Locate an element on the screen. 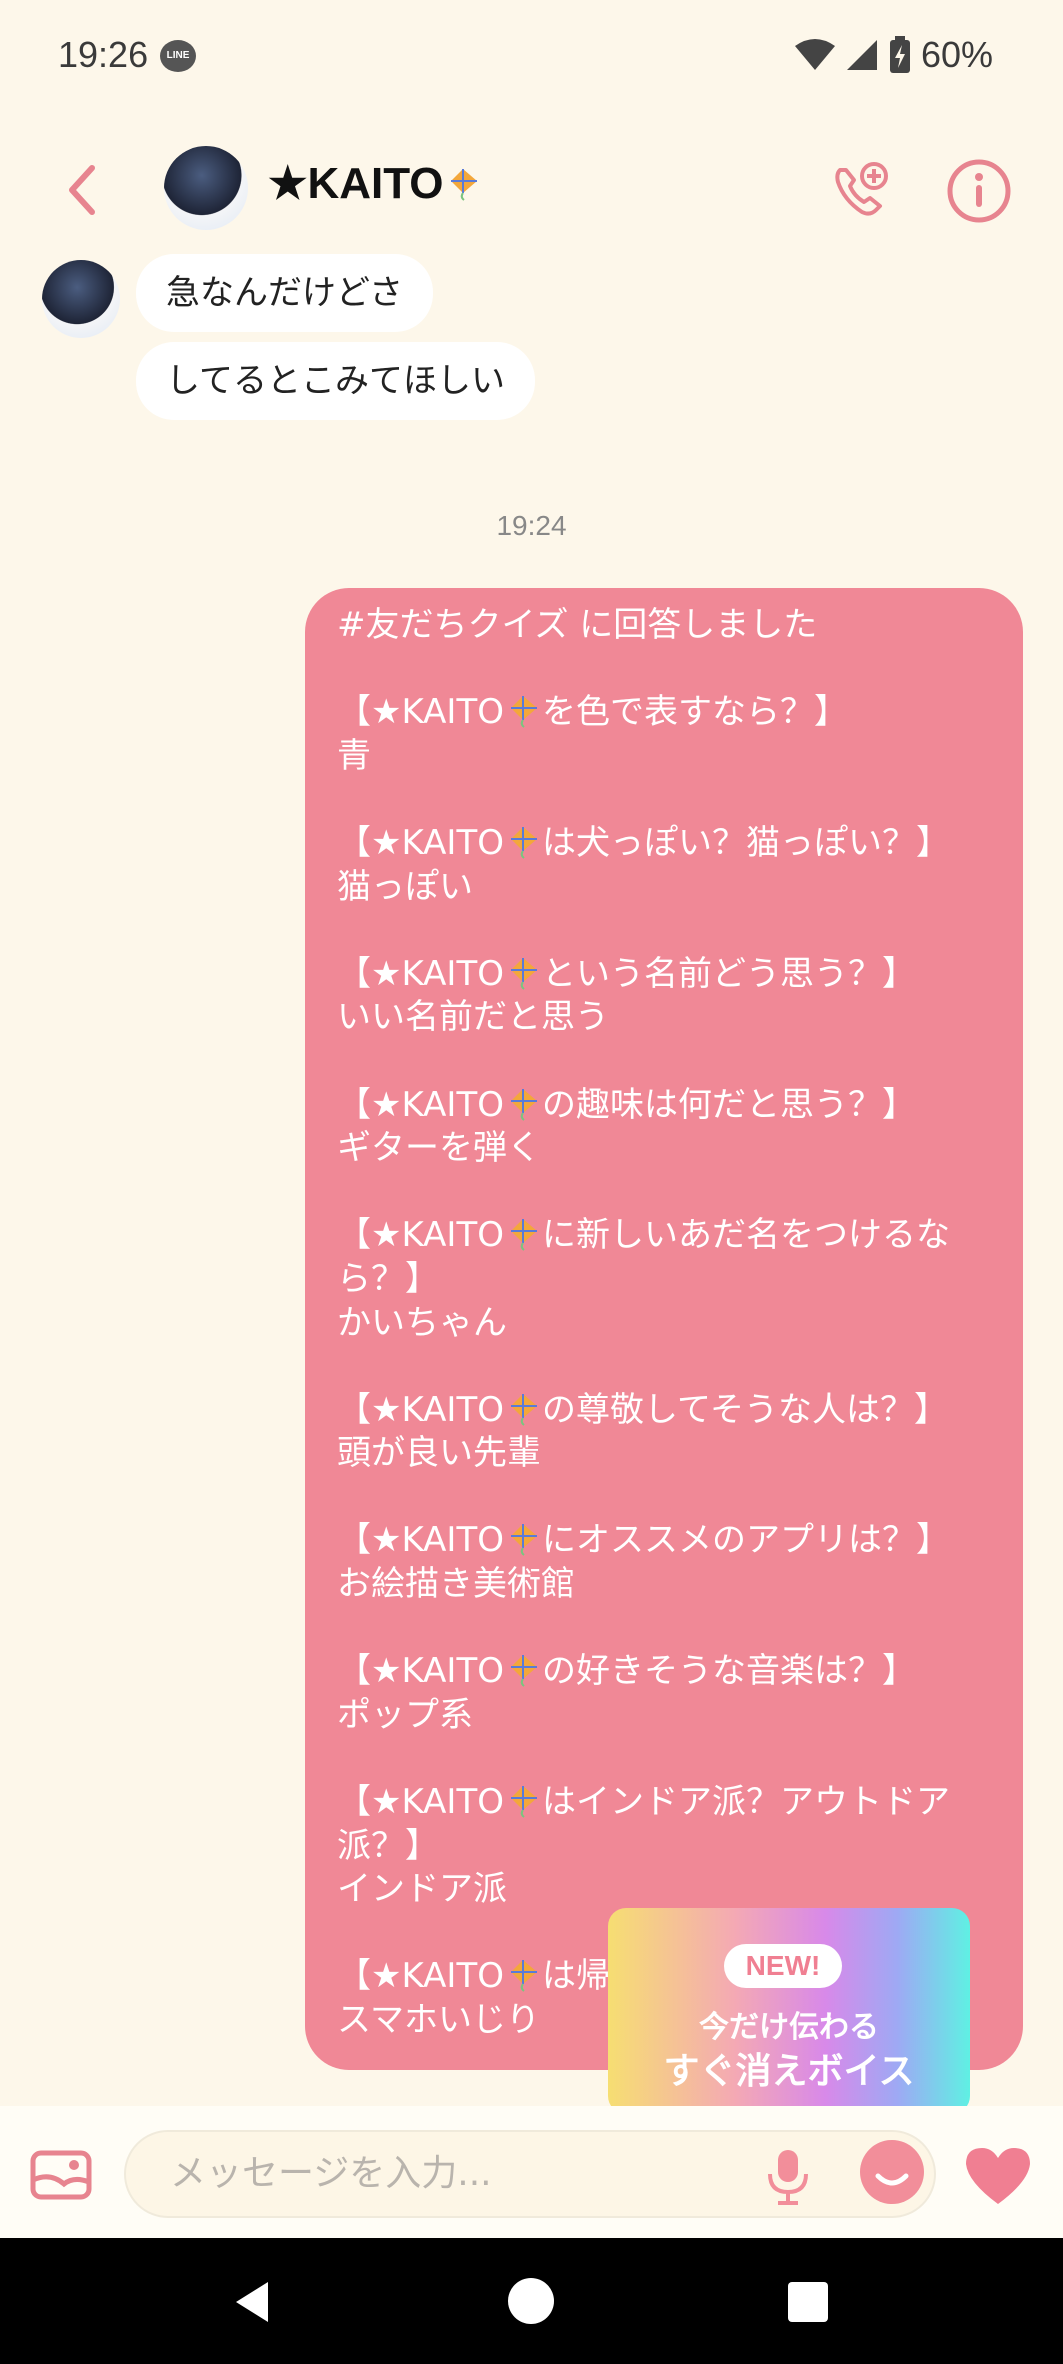 The image size is (1063, 2364). voice-call-icon is located at coordinates (860, 192).